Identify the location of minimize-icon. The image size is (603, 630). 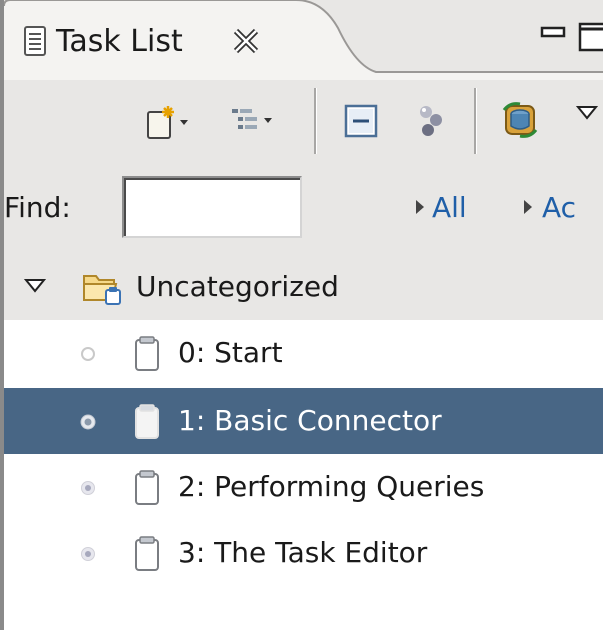
(554, 36).